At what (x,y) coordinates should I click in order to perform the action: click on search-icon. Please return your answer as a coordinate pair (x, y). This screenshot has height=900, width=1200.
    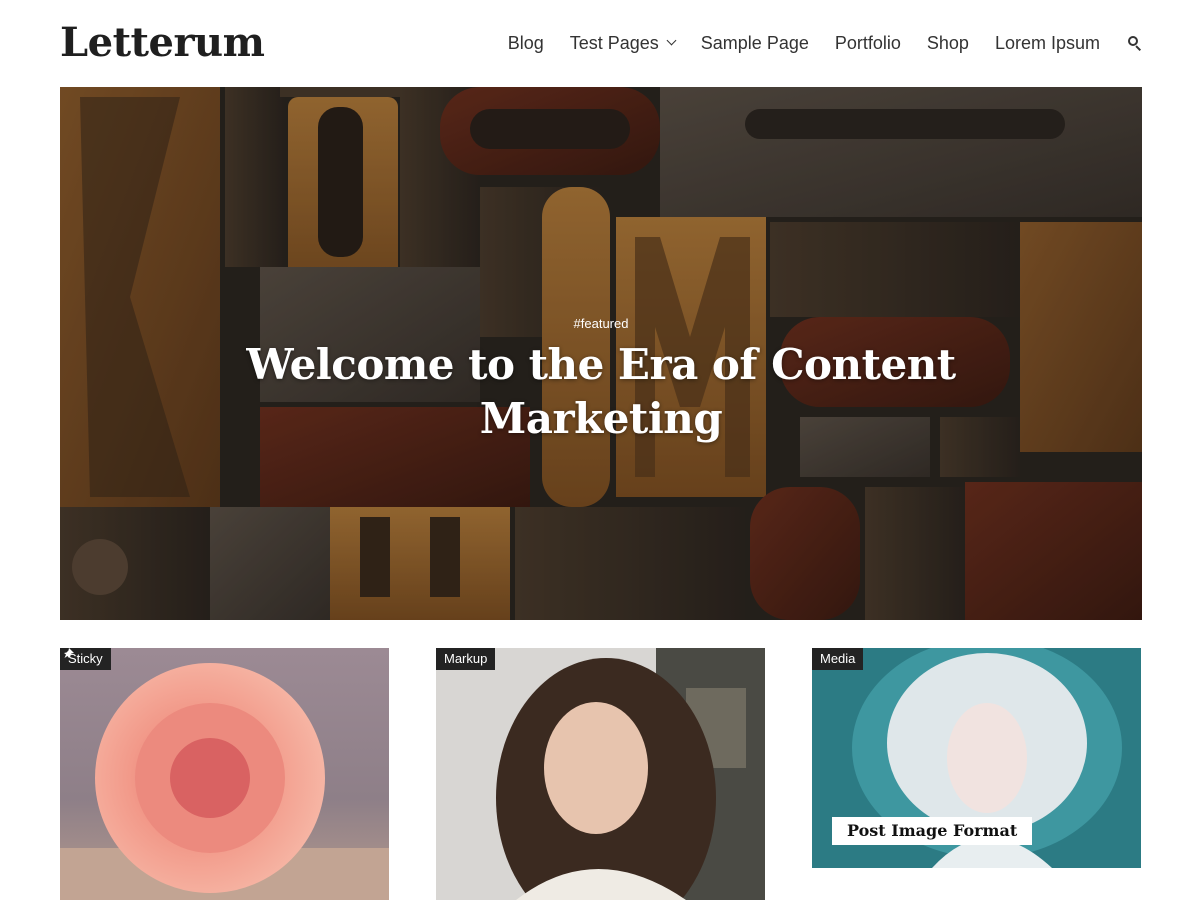
    Looking at the image, I should click on (1135, 43).